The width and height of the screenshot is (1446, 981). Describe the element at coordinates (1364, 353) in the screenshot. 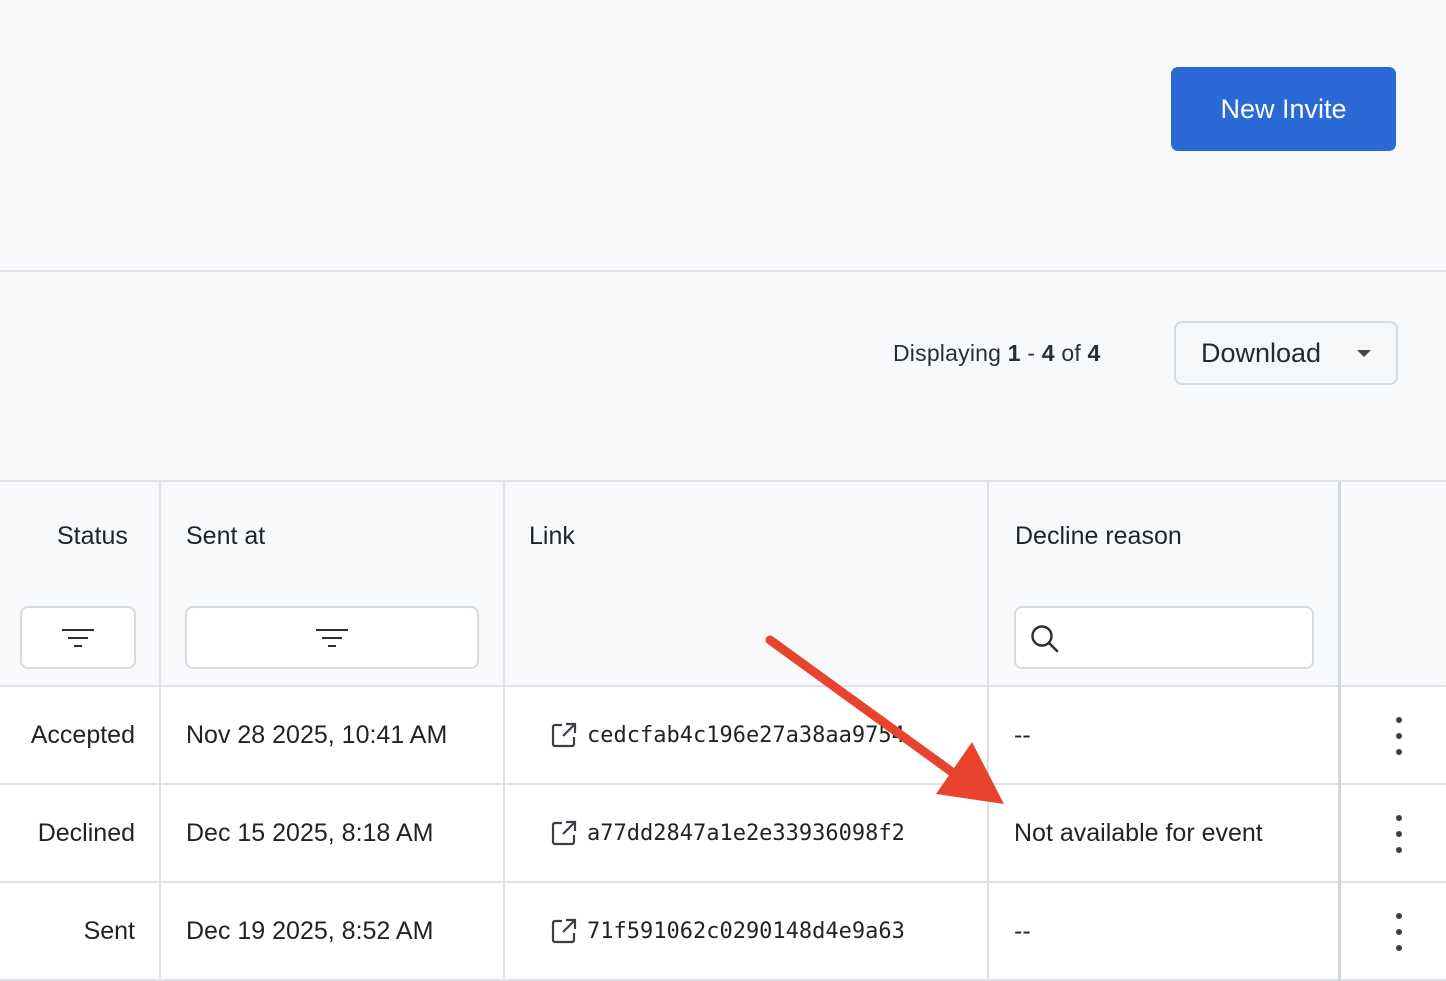

I see `chevron-down-icon` at that location.